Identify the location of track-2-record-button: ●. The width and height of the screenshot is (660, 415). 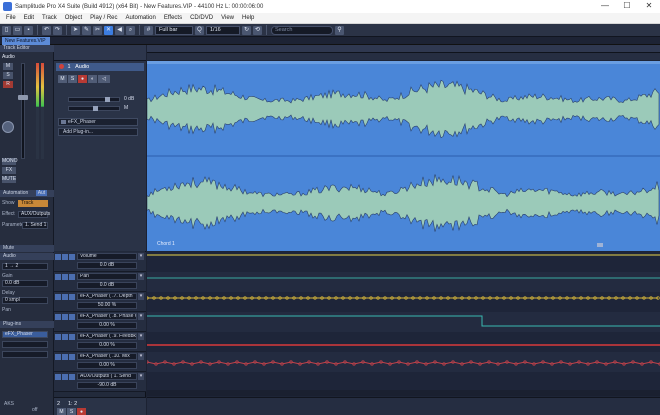
(81, 411).